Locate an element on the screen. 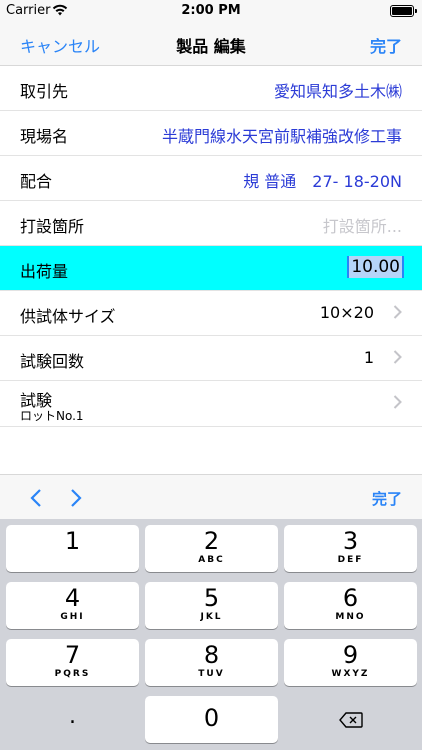  row-site-name: 現場名 半蔵門線水天宮前駅補強改修工事 is located at coordinates (211, 133).